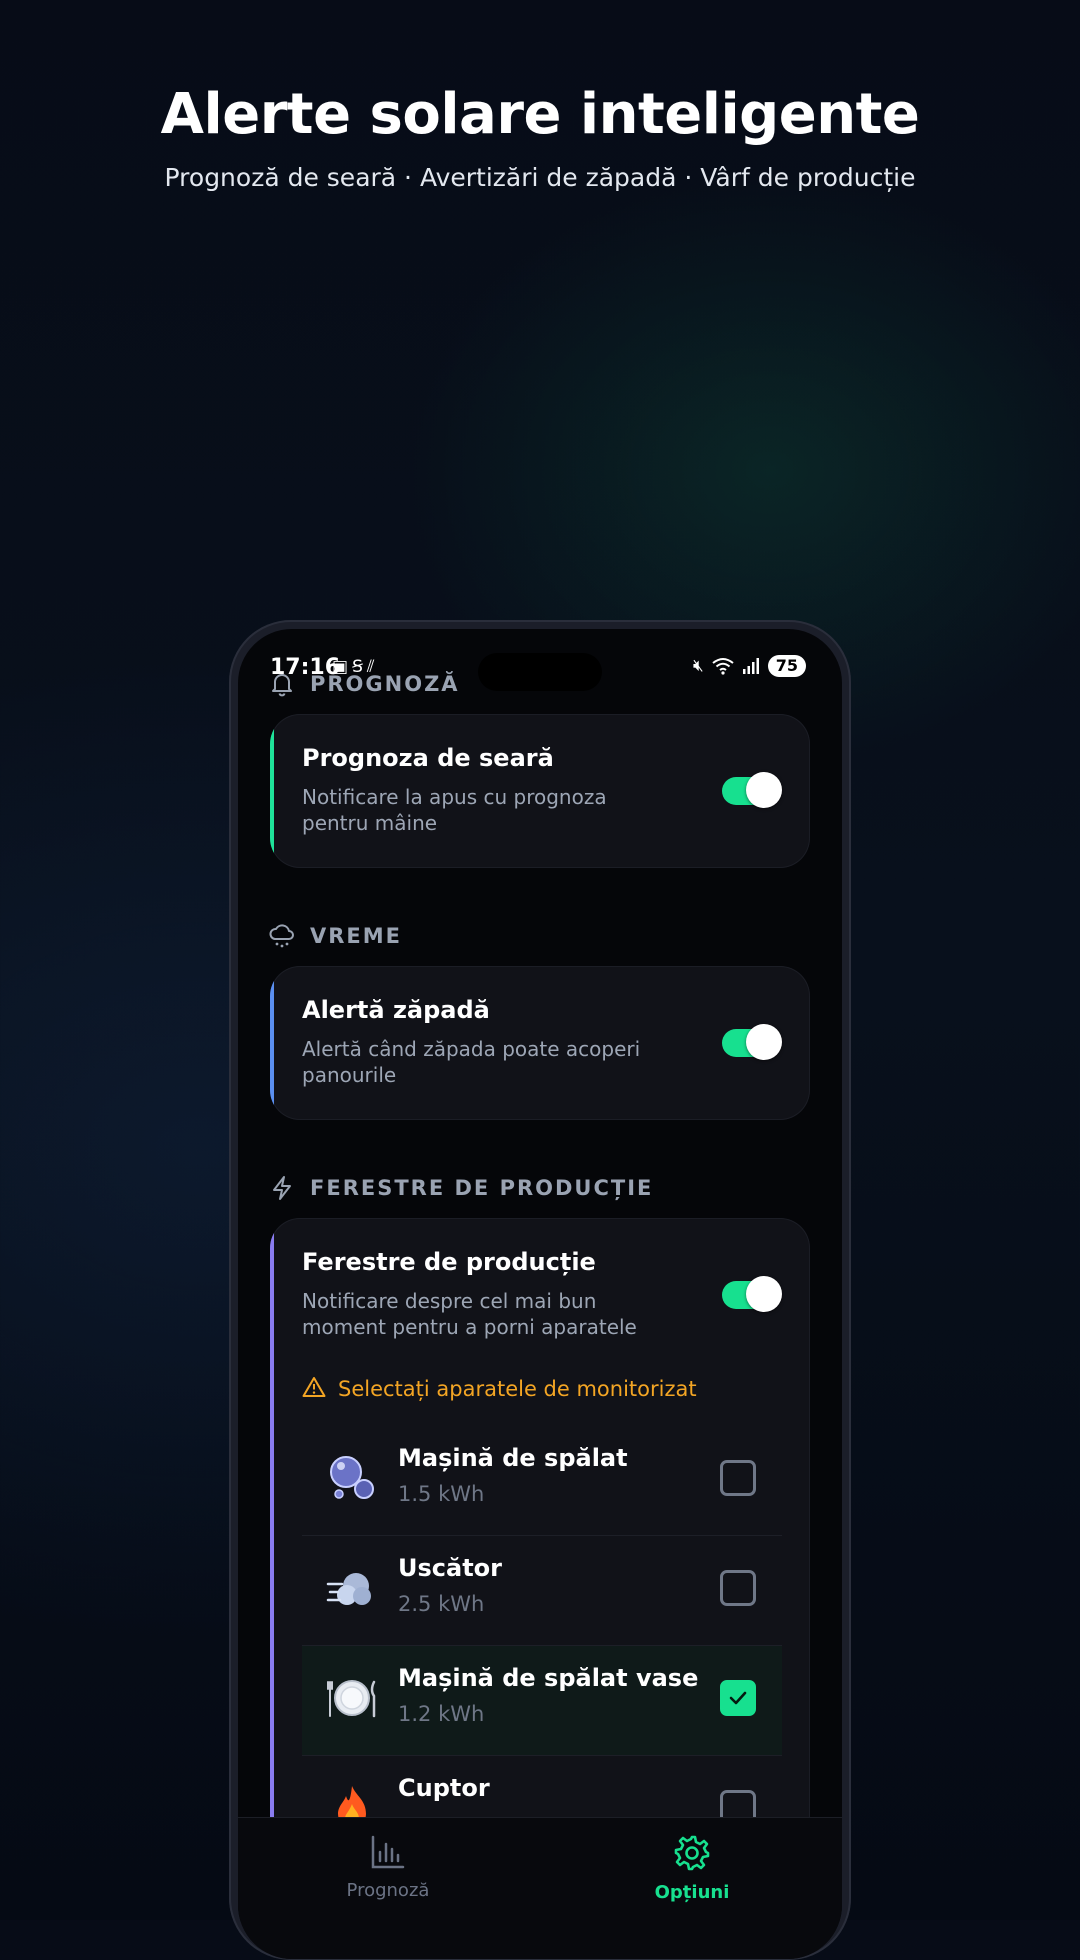  Describe the element at coordinates (428, 758) in the screenshot. I see `card-title: Prognoza de seară` at that location.